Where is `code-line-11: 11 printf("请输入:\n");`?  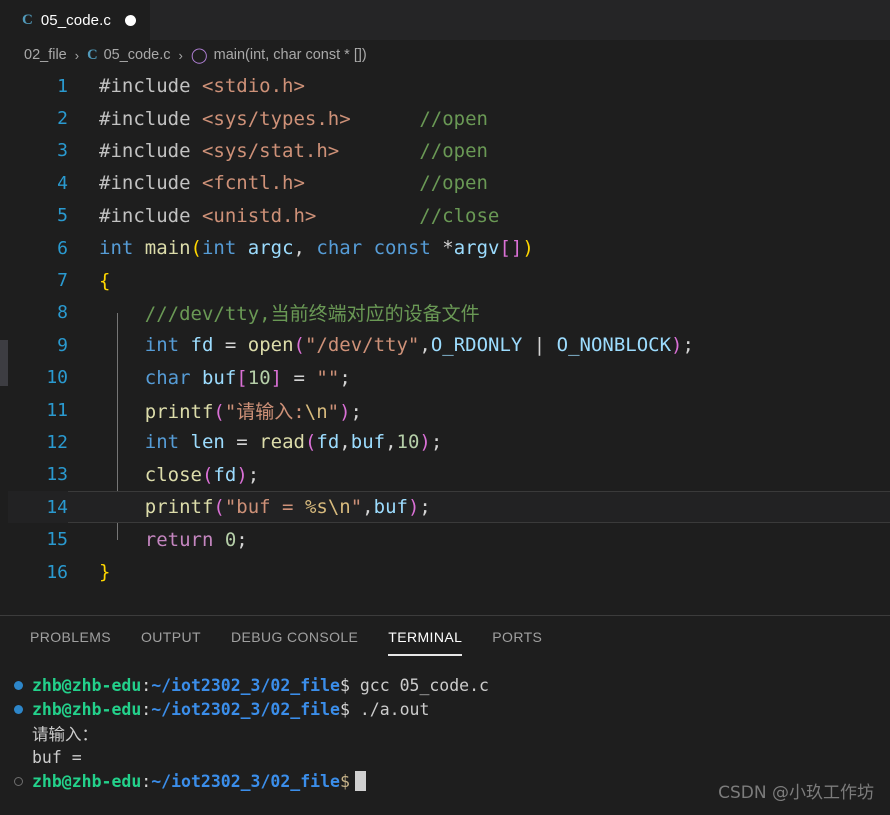 code-line-11: 11 printf("请输入:\n"); is located at coordinates (445, 410).